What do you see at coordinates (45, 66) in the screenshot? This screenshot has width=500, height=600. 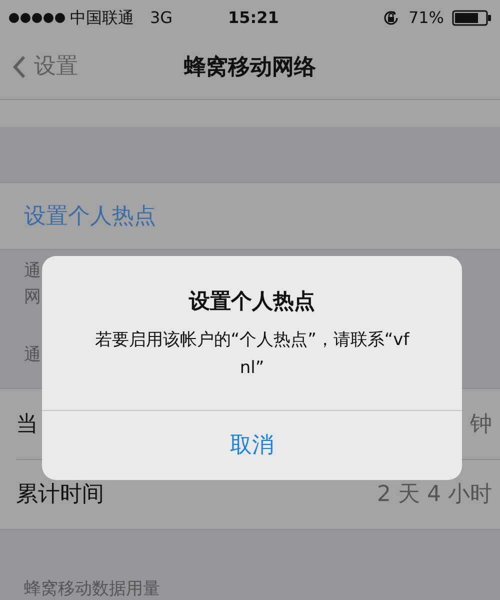 I see `back-button: 设置` at bounding box center [45, 66].